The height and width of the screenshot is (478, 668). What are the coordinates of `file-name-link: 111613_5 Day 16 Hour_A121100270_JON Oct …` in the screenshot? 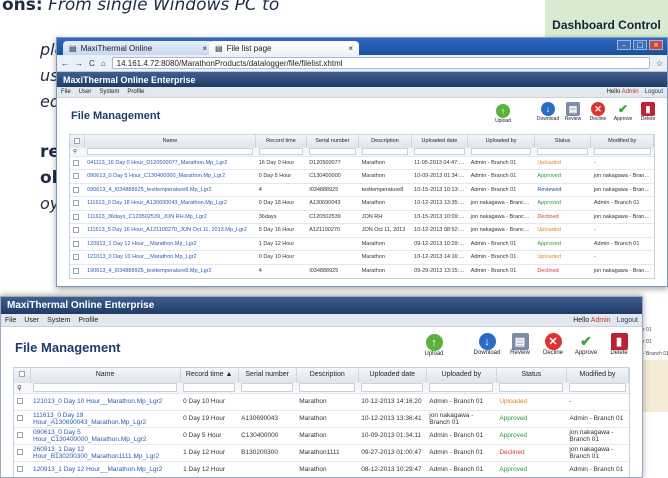 It's located at (170, 230).